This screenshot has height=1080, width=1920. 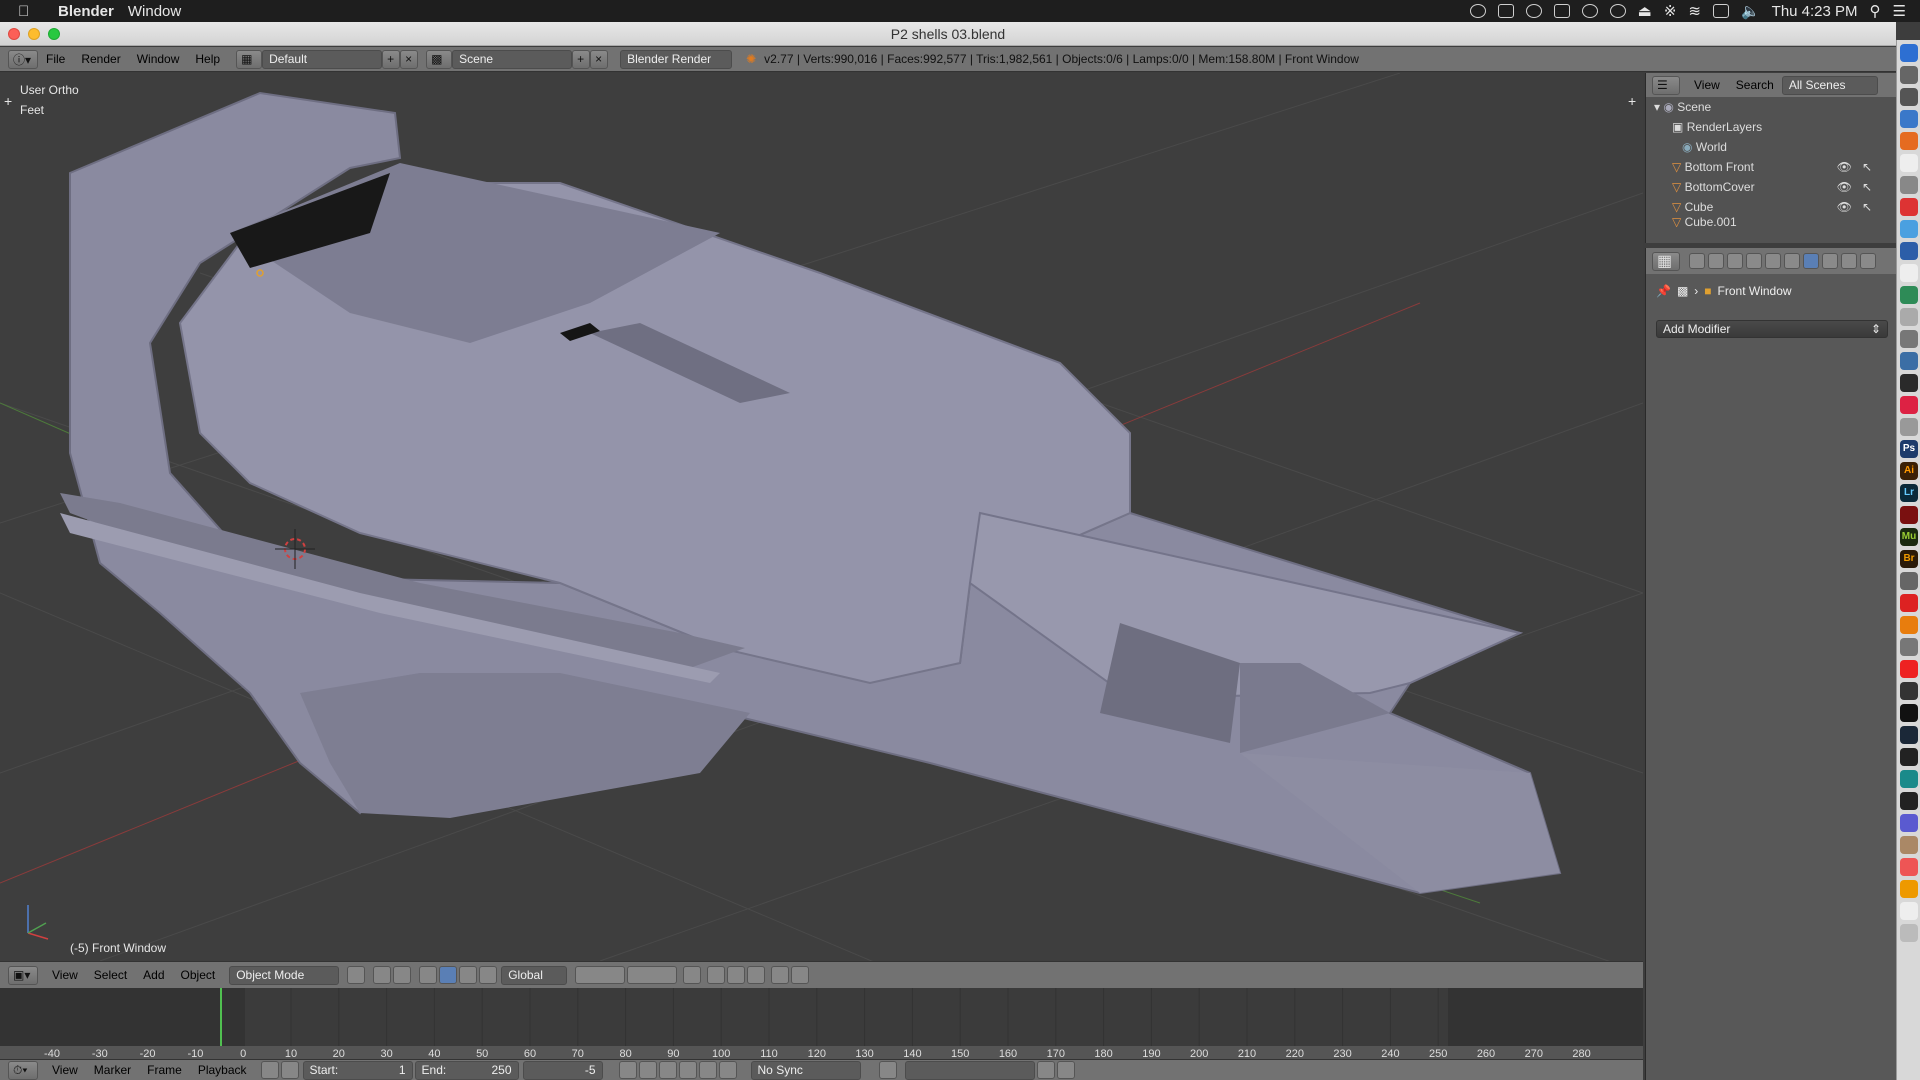 I want to click on finder-icon, so click(x=1909, y=53).